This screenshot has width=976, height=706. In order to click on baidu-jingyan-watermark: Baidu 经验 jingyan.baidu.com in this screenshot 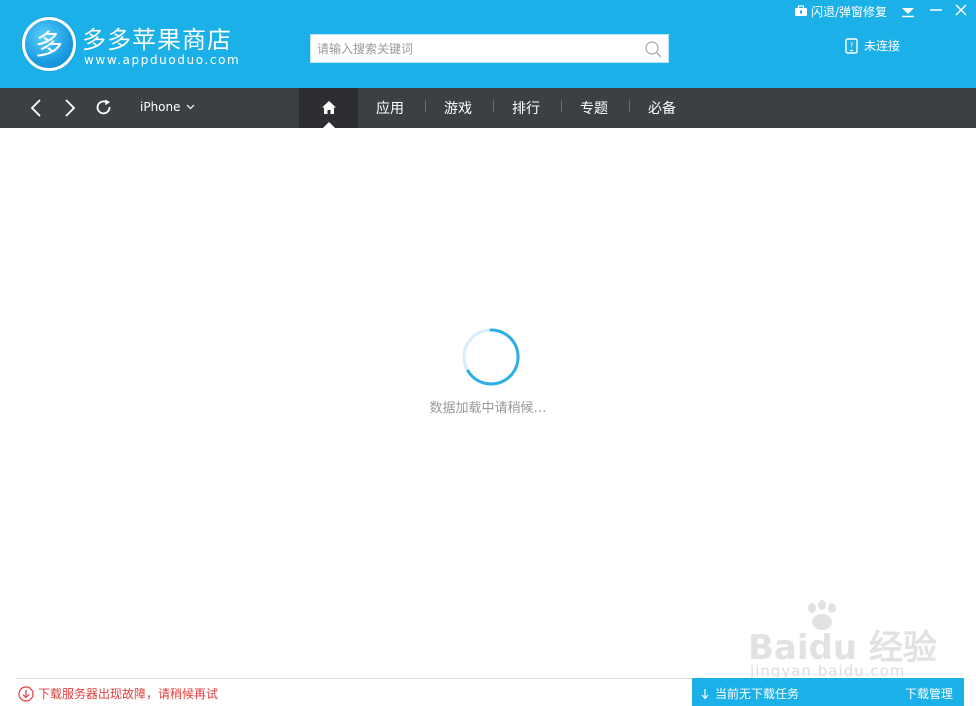, I will do `click(842, 640)`.